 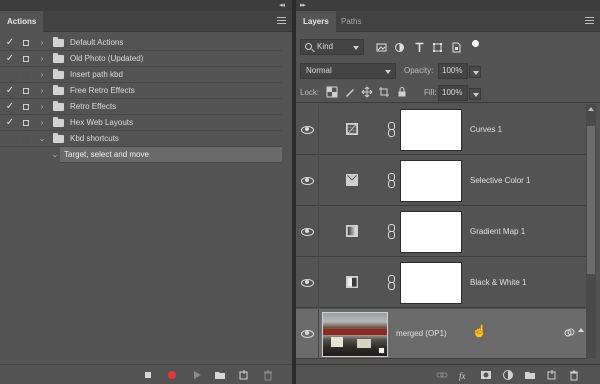 What do you see at coordinates (352, 180) in the screenshot?
I see `selective-color-icon` at bounding box center [352, 180].